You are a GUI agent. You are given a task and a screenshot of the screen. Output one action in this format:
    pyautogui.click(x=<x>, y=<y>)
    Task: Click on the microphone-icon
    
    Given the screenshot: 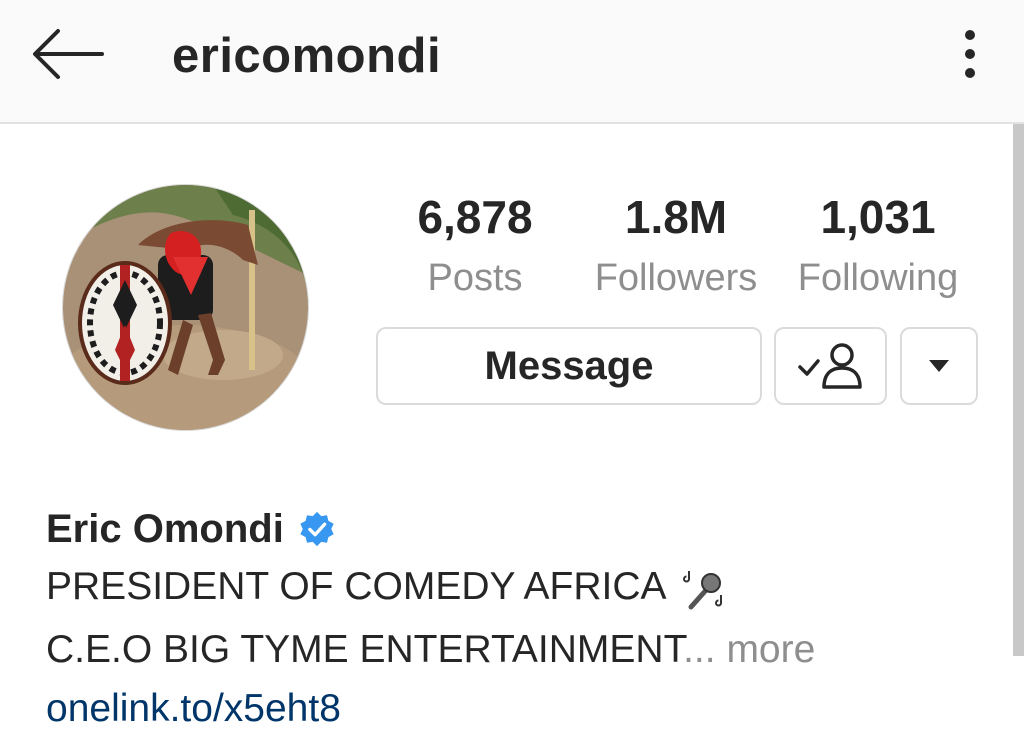 What is the action you would take?
    pyautogui.click(x=703, y=590)
    